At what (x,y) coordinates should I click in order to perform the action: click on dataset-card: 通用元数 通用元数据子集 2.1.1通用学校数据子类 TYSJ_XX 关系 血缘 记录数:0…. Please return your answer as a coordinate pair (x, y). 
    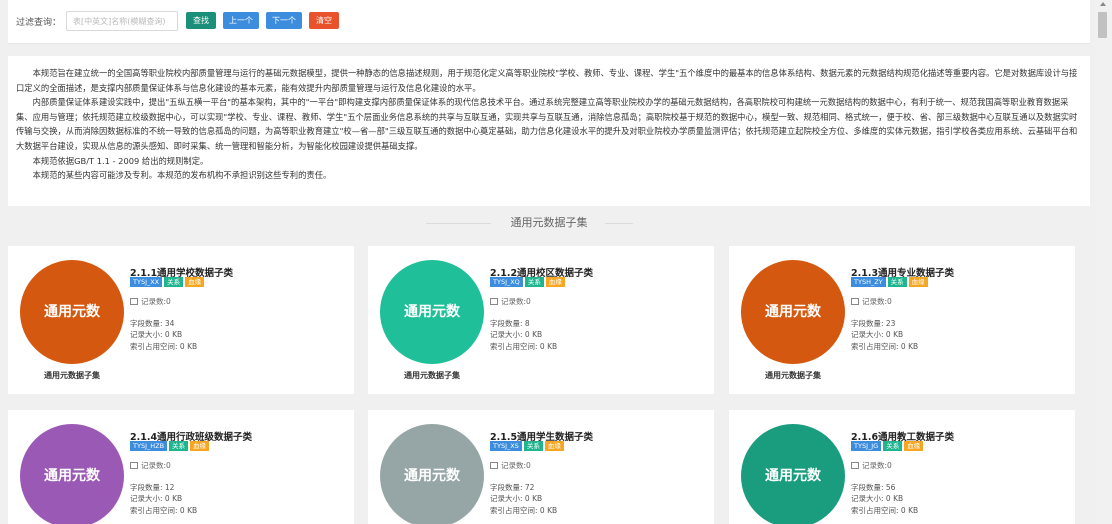
    Looking at the image, I should click on (181, 320).